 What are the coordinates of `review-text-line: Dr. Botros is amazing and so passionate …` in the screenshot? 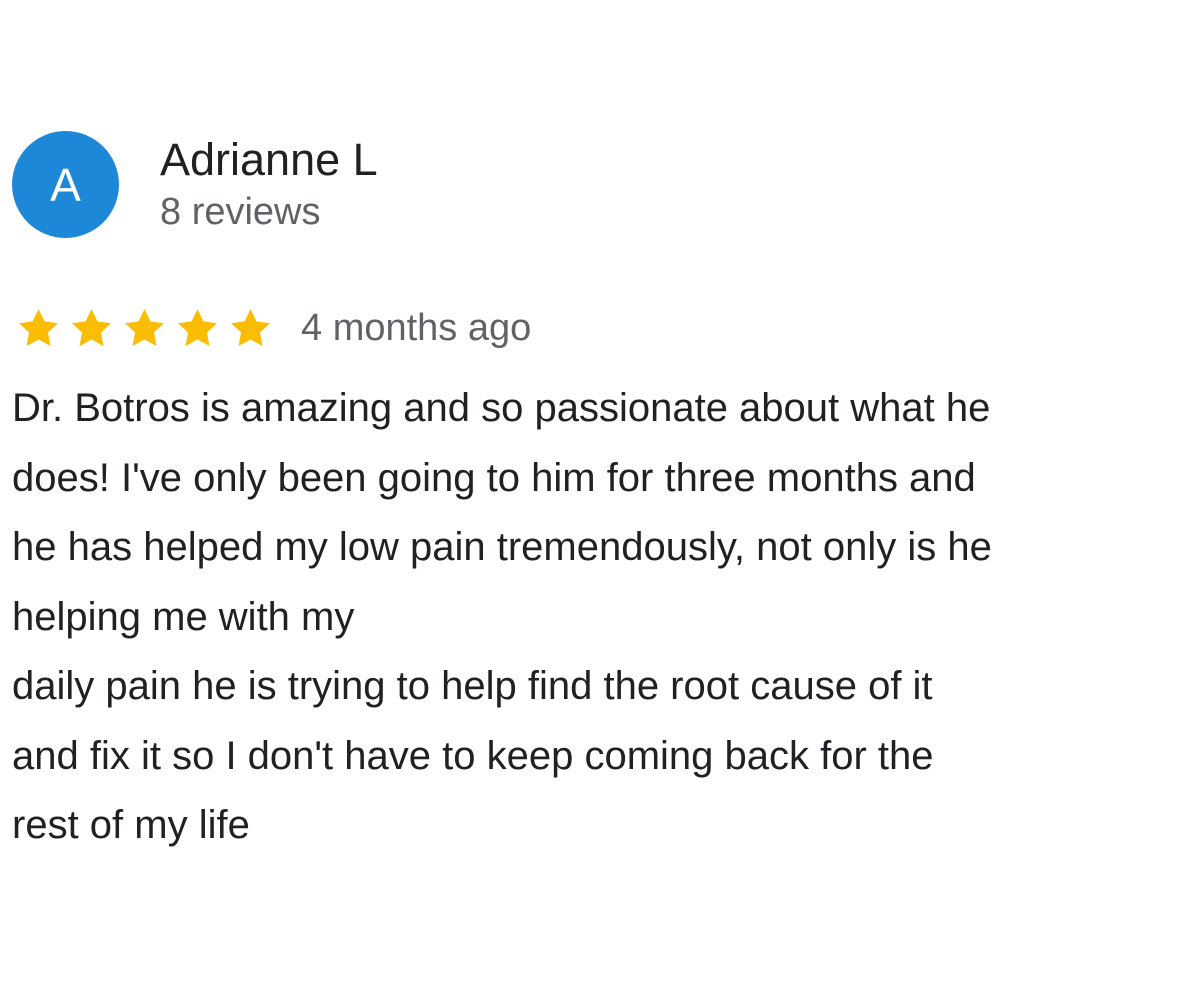 It's located at (501, 408).